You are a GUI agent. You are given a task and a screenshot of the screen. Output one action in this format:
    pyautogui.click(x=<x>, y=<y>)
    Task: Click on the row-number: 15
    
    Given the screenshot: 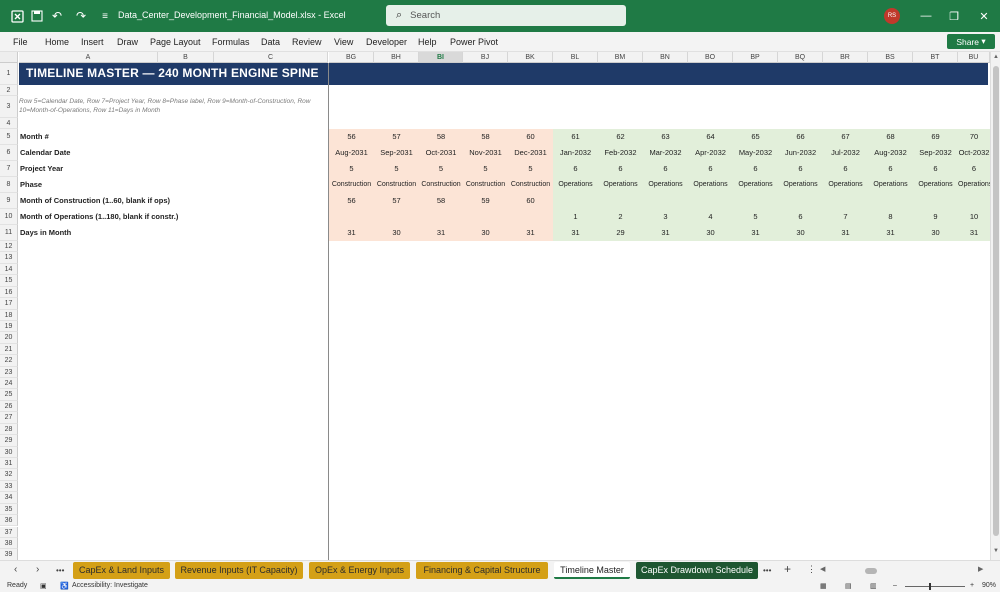 What is the action you would take?
    pyautogui.click(x=9, y=281)
    